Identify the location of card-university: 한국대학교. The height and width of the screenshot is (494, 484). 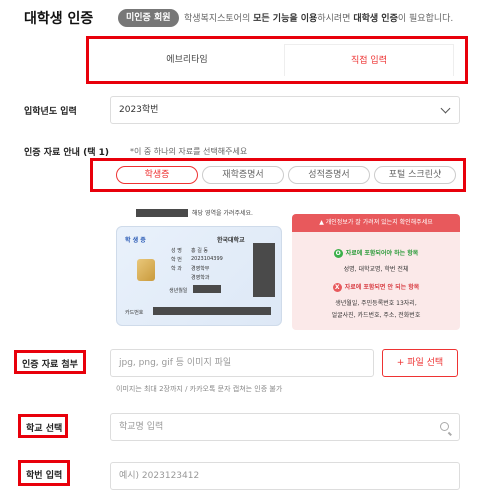
(231, 240).